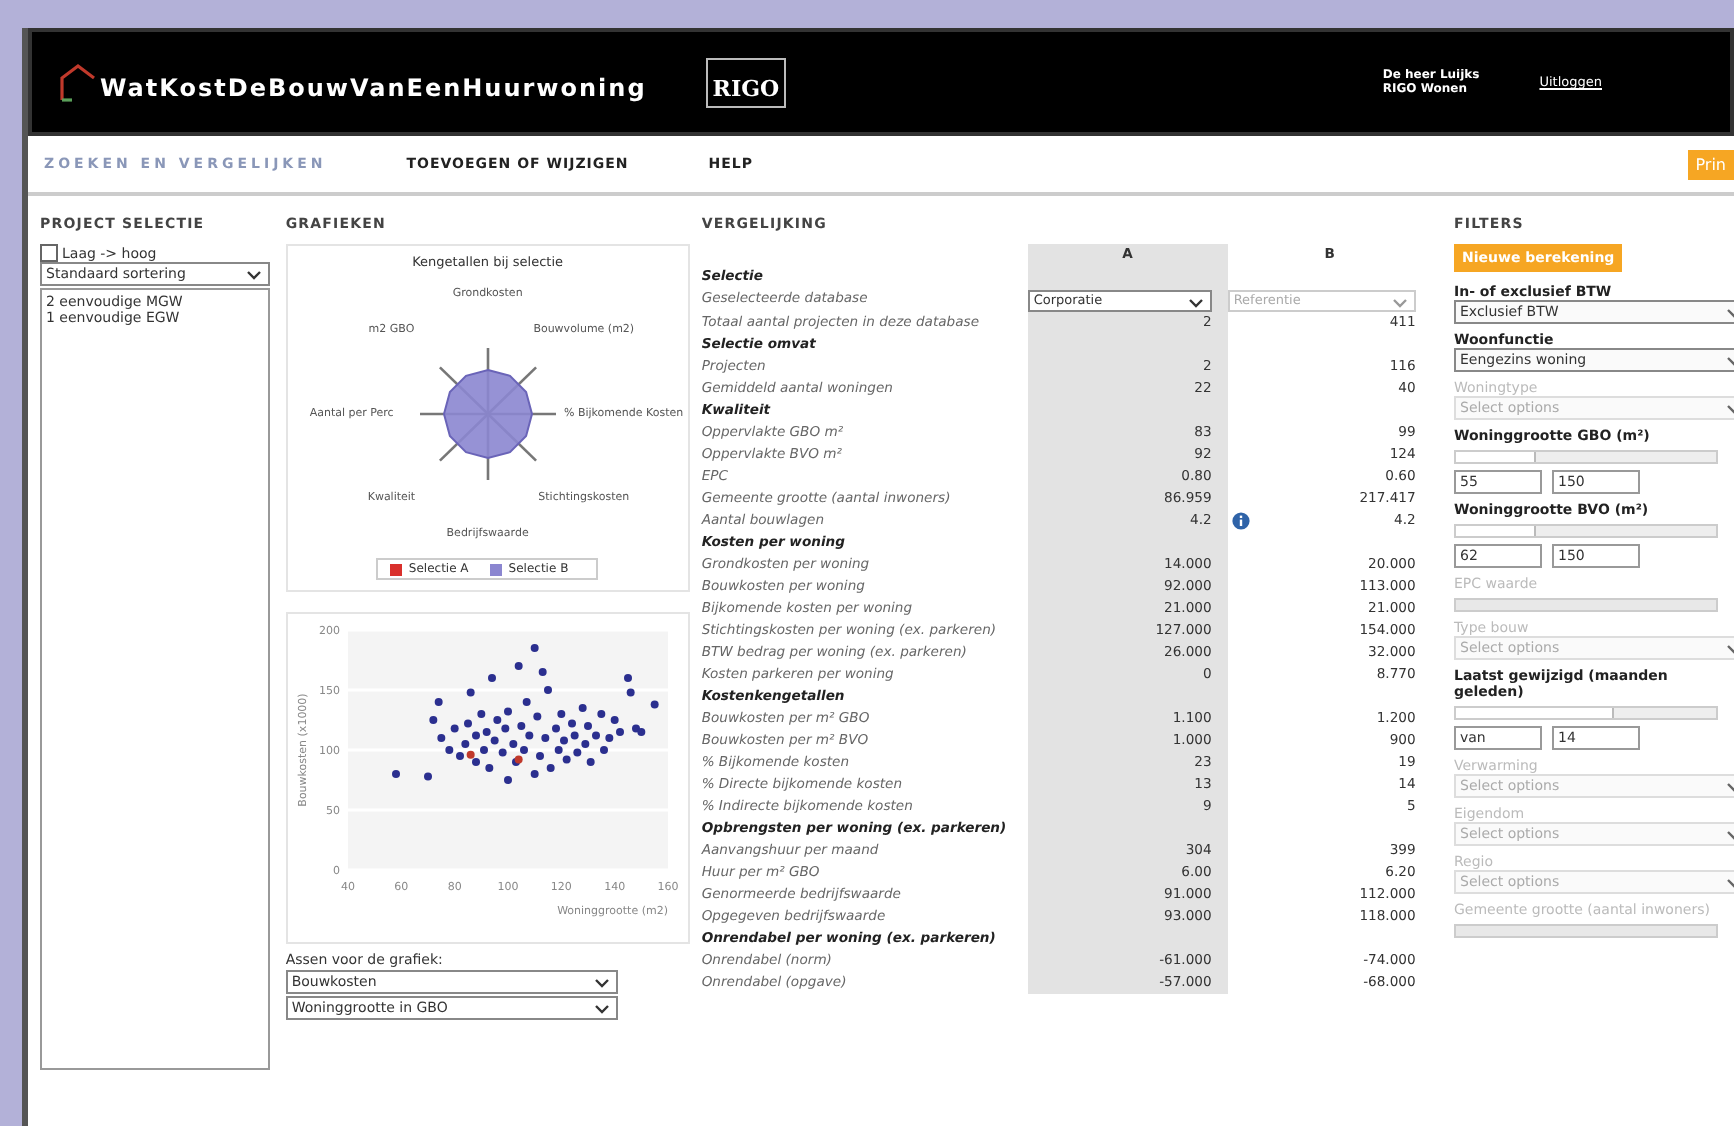 The image size is (1734, 1126). Describe the element at coordinates (49, 253) in the screenshot. I see `checkbox` at that location.